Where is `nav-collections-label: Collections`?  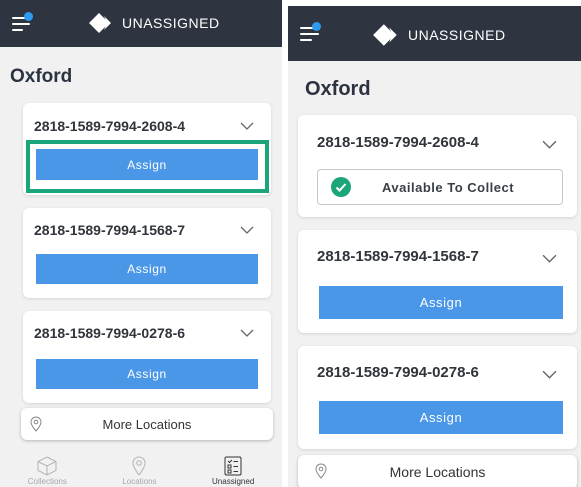
nav-collections-label: Collections is located at coordinates (47, 481).